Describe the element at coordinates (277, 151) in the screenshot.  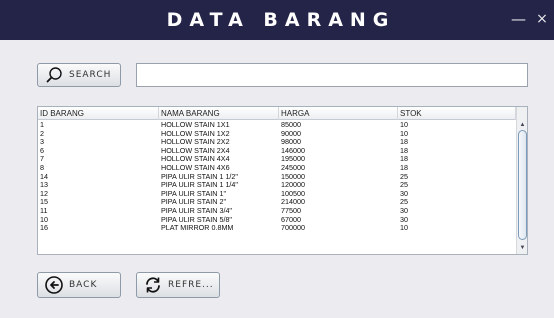
I see `table-row: 6 HOLLOW STAIN 2X4 146000 18` at that location.